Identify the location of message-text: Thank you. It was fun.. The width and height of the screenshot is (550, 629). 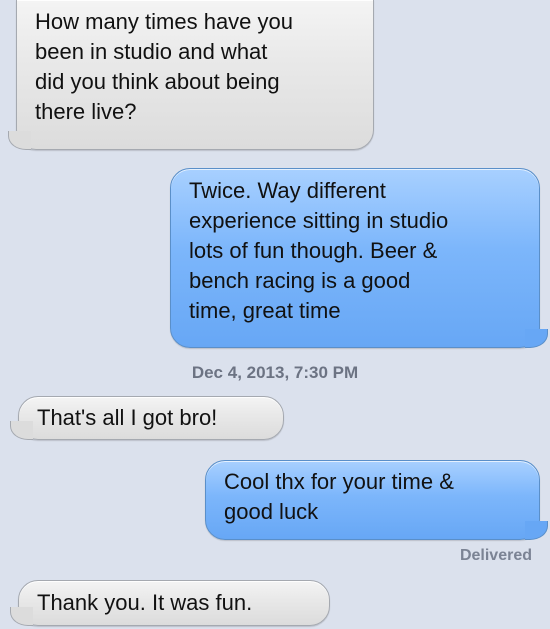
(145, 602).